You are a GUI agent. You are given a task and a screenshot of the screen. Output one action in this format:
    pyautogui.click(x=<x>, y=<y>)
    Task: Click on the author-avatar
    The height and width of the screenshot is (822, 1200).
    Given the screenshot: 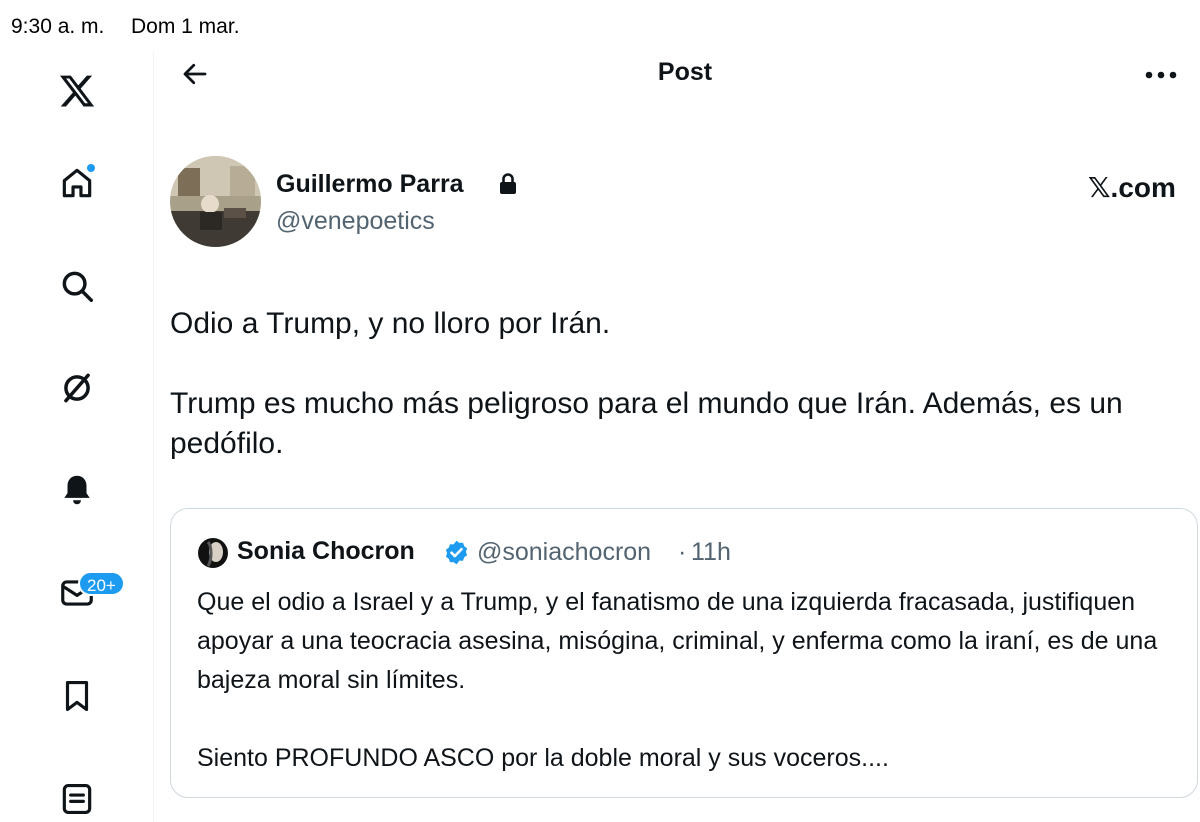 What is the action you would take?
    pyautogui.click(x=215, y=201)
    